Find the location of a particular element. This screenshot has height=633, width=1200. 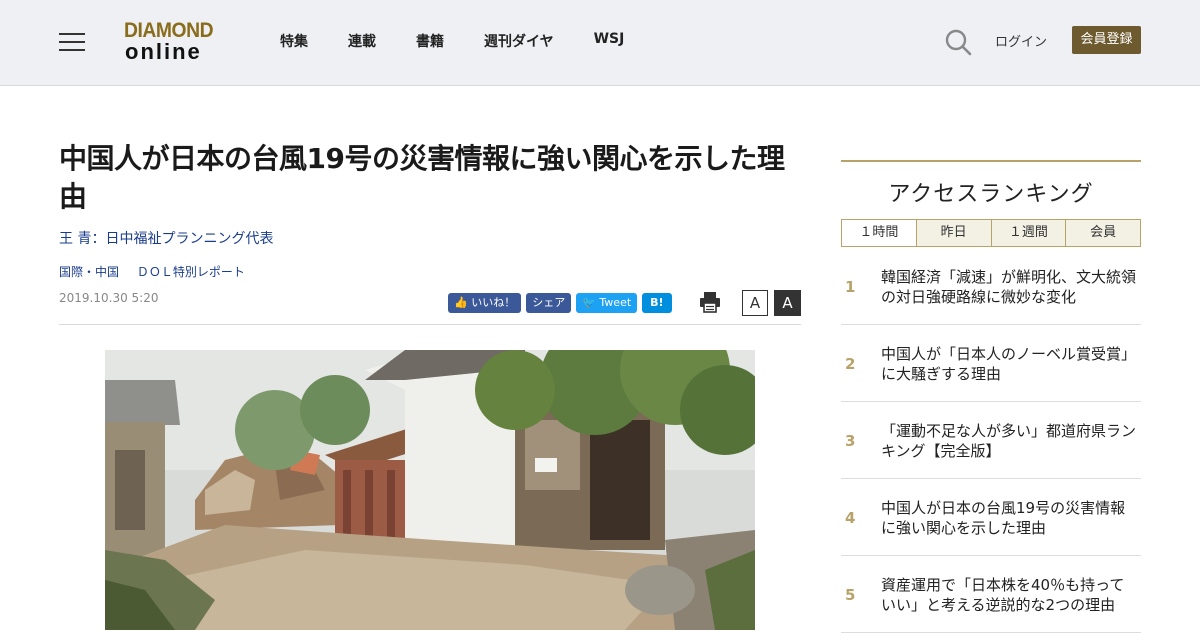

ranking-title: アクセスランキング is located at coordinates (991, 194).